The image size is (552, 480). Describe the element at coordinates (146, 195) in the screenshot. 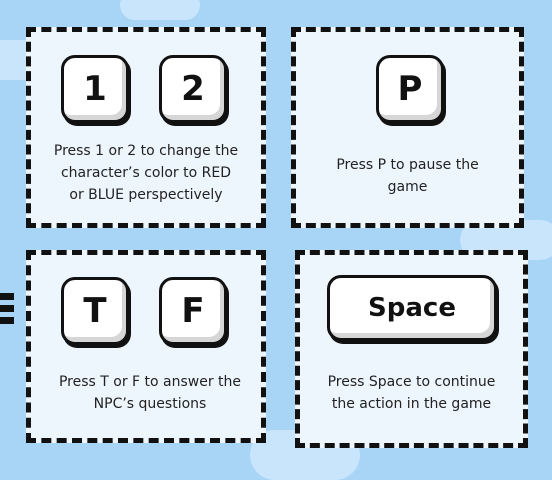

I see `description-line: or BLUE perspectively` at that location.